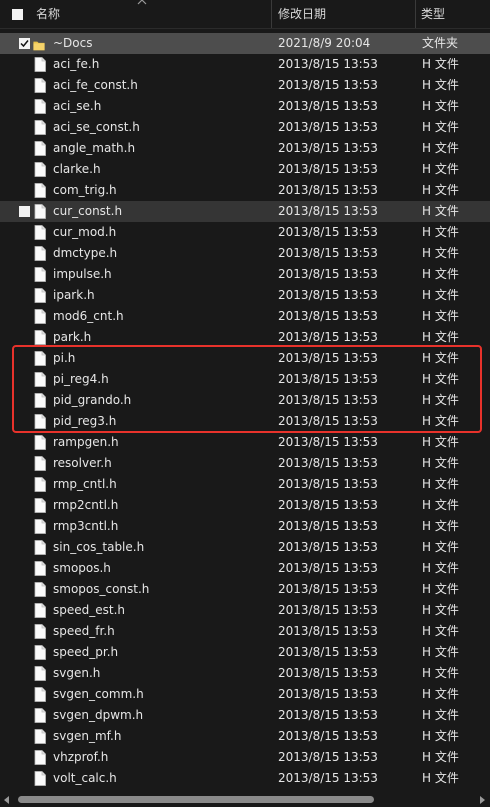 Image resolution: width=490 pixels, height=807 pixels. Describe the element at coordinates (245, 127) in the screenshot. I see `file-row: aci_se_const.h 2013/8/15 13:53 H 文件` at that location.